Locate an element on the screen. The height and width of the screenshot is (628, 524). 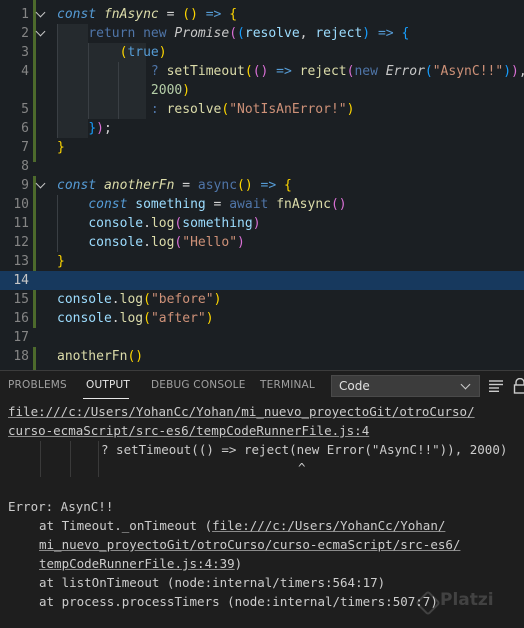
active-tab-indicator is located at coordinates (106, 398).